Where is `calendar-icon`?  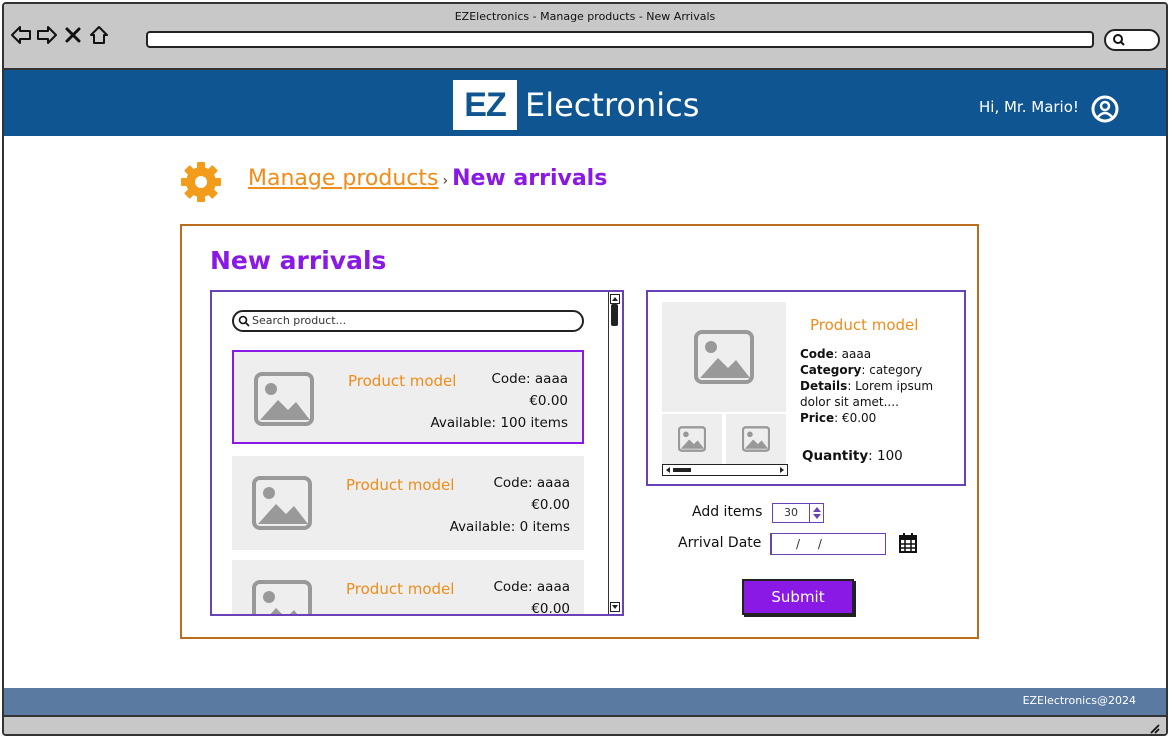
calendar-icon is located at coordinates (908, 545).